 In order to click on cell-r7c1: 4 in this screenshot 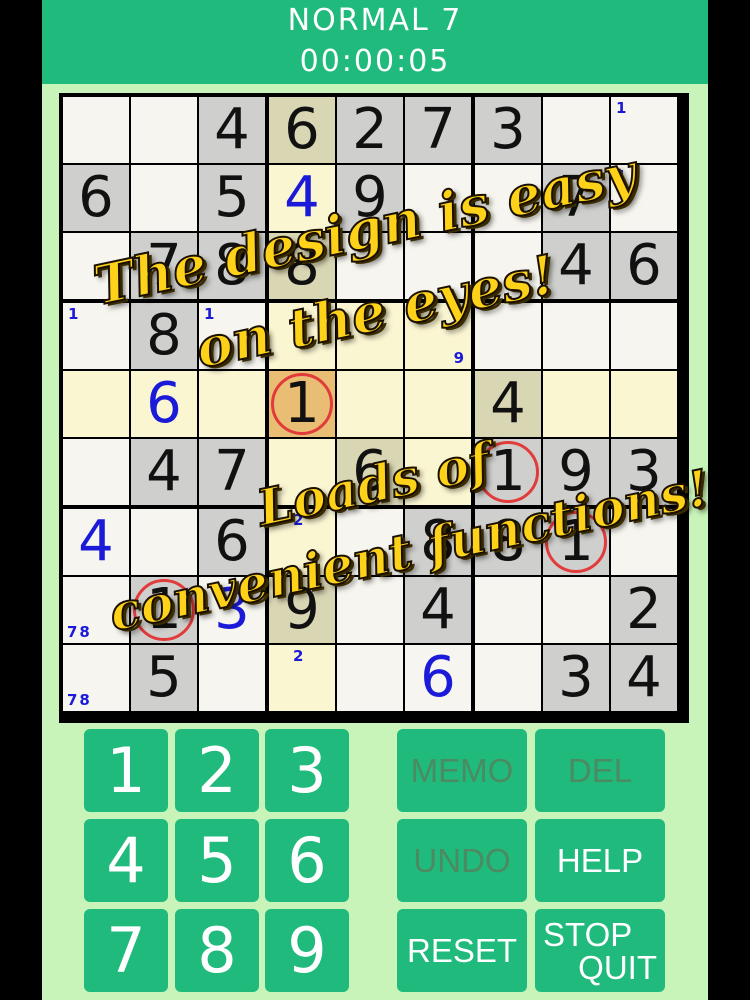, I will do `click(96, 542)`.